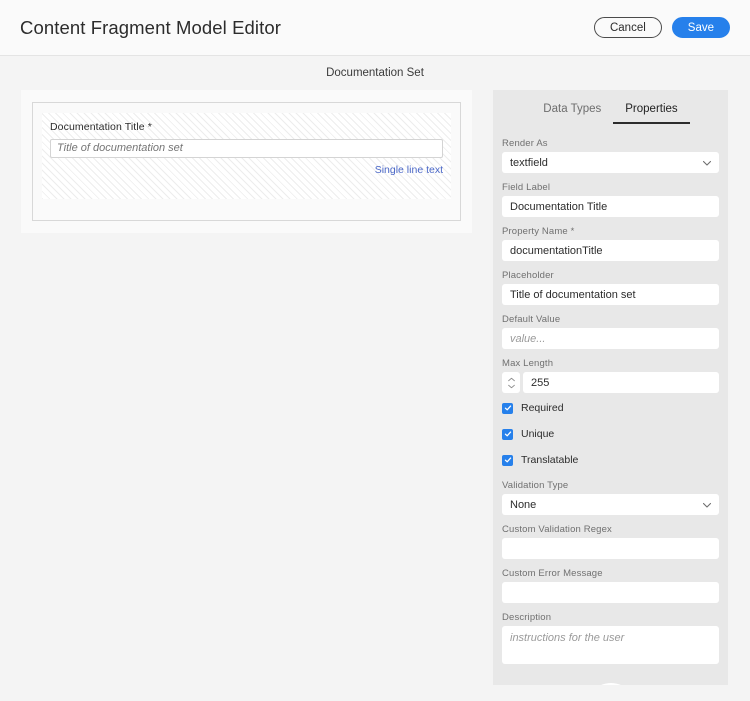  I want to click on property-name-label: Property Name *, so click(538, 231).